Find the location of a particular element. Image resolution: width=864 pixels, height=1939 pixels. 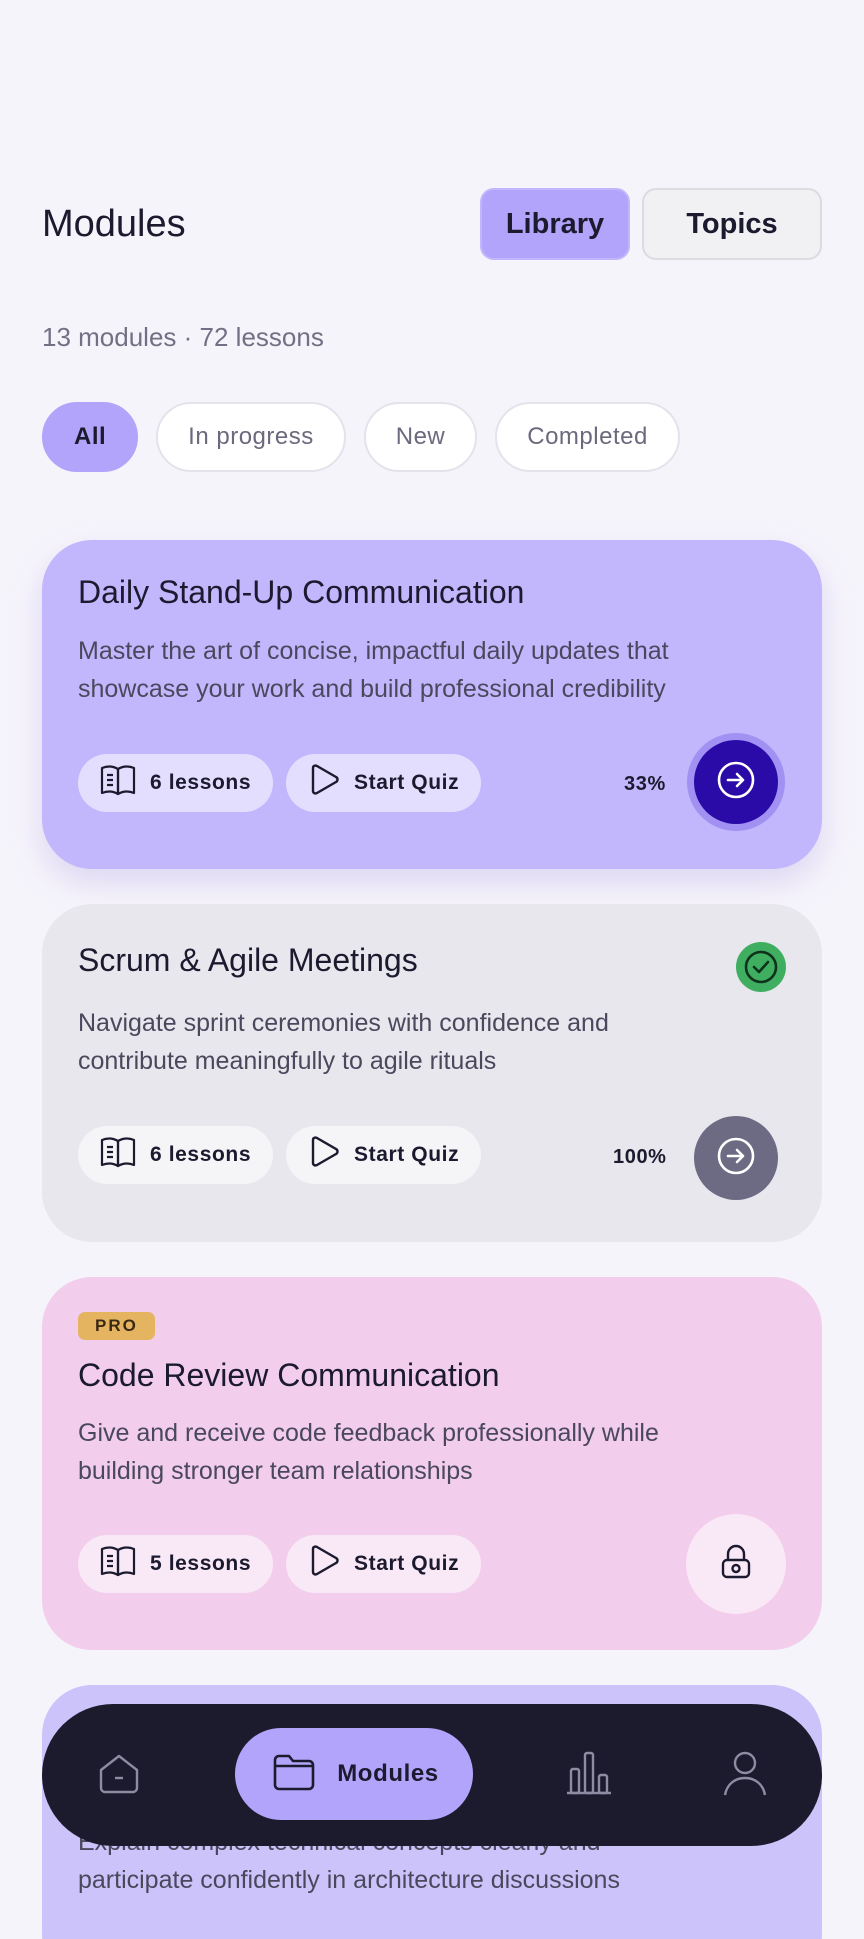

card-description-line: building stronger team relationships is located at coordinates (275, 1471).